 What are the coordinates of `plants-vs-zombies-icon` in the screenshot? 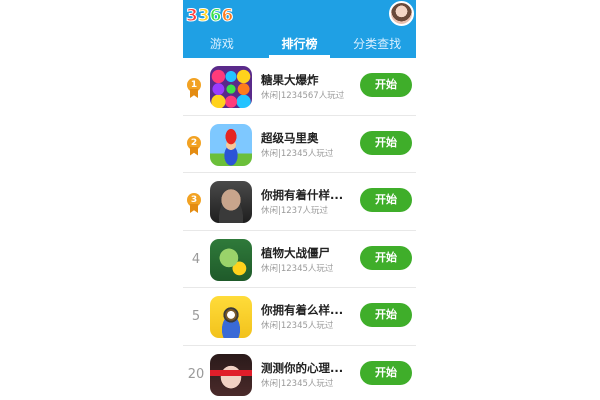 It's located at (231, 259).